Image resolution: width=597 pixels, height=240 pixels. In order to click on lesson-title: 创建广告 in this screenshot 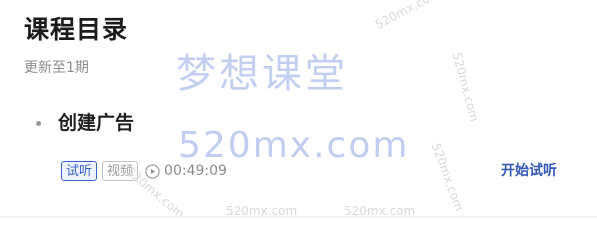, I will do `click(96, 123)`.